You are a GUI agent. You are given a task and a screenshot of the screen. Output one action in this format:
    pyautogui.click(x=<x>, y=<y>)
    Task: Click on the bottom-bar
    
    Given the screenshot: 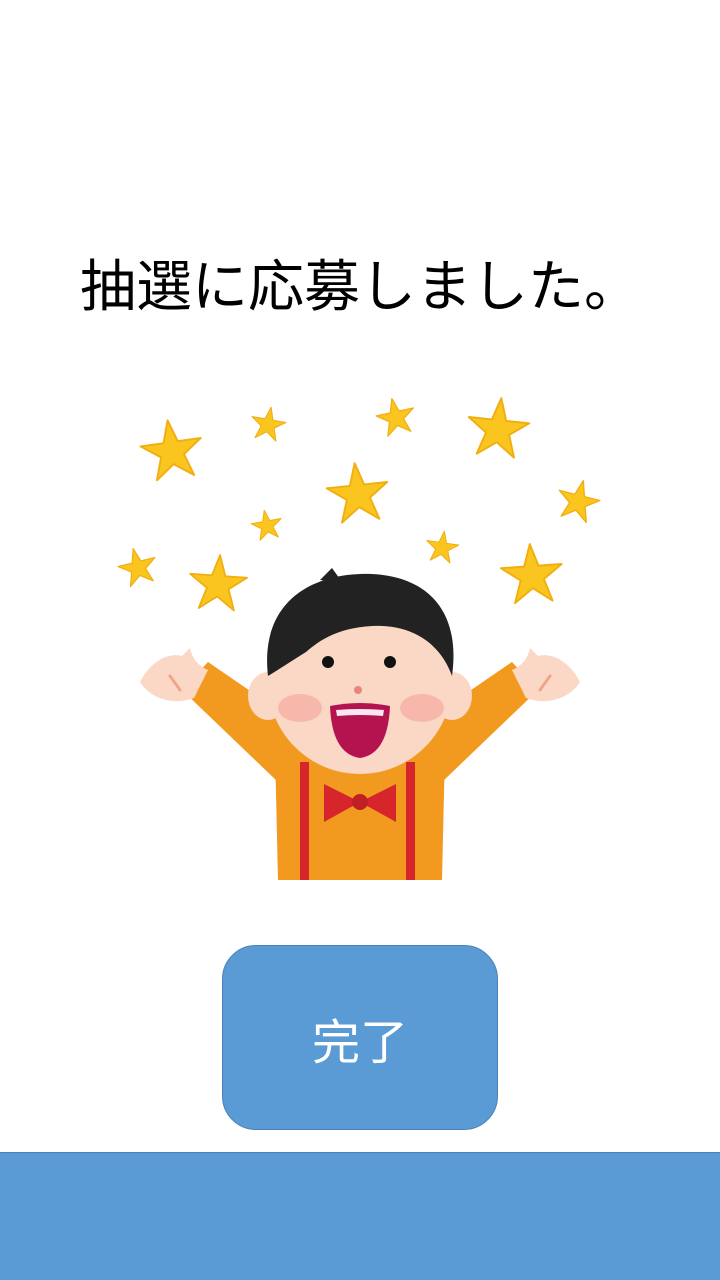 What is the action you would take?
    pyautogui.click(x=360, y=1216)
    